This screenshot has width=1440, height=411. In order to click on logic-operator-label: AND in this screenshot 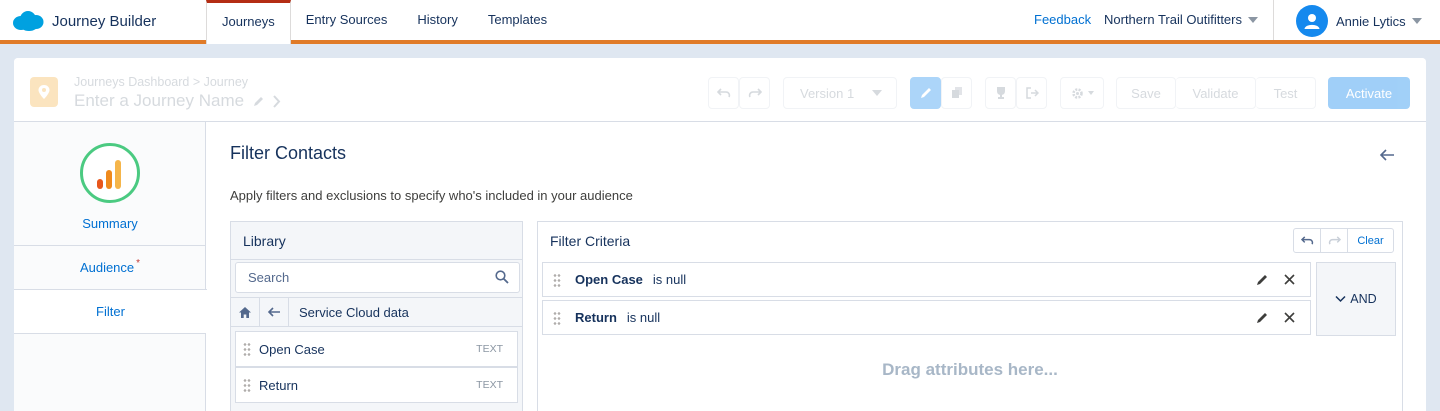, I will do `click(1363, 299)`.